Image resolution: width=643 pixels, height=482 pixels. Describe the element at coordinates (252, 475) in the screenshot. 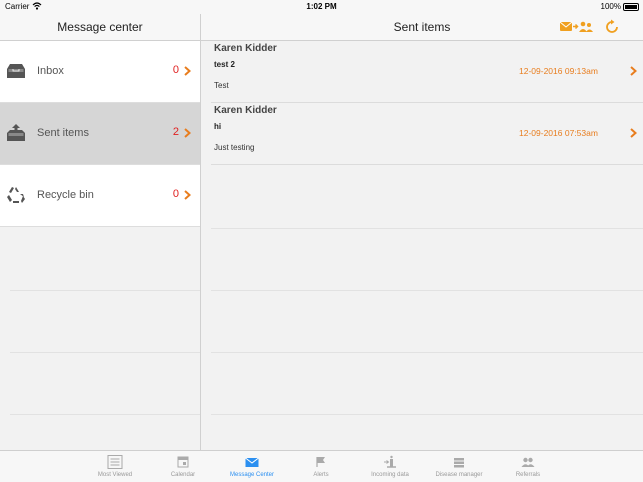

I see `tab-label: Message Center` at that location.